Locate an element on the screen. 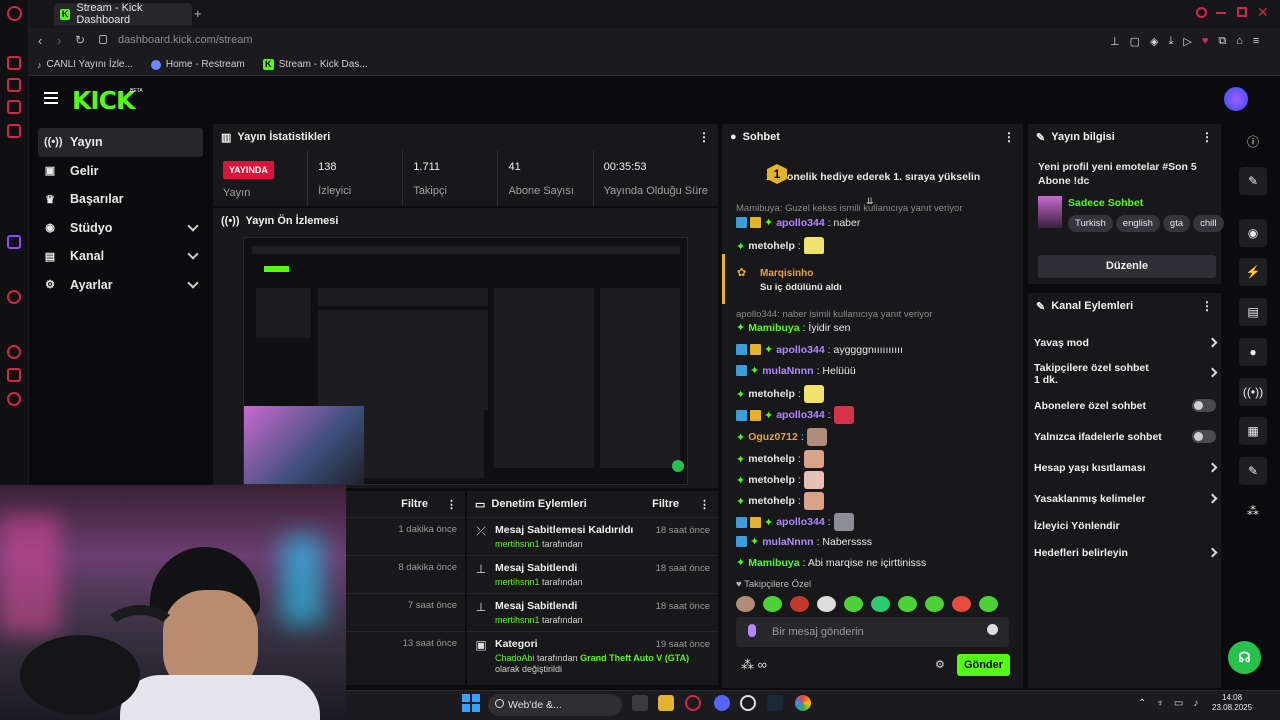 This screenshot has height=720, width=1280. discord-icon is located at coordinates (722, 703).